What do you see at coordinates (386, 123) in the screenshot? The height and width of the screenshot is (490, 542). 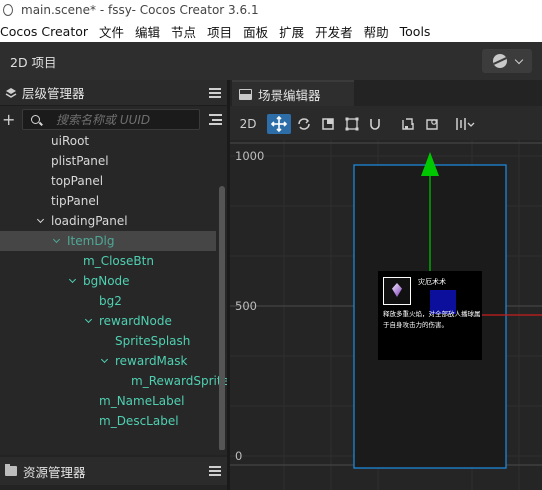 I see `scene-toolbar: 2D` at bounding box center [386, 123].